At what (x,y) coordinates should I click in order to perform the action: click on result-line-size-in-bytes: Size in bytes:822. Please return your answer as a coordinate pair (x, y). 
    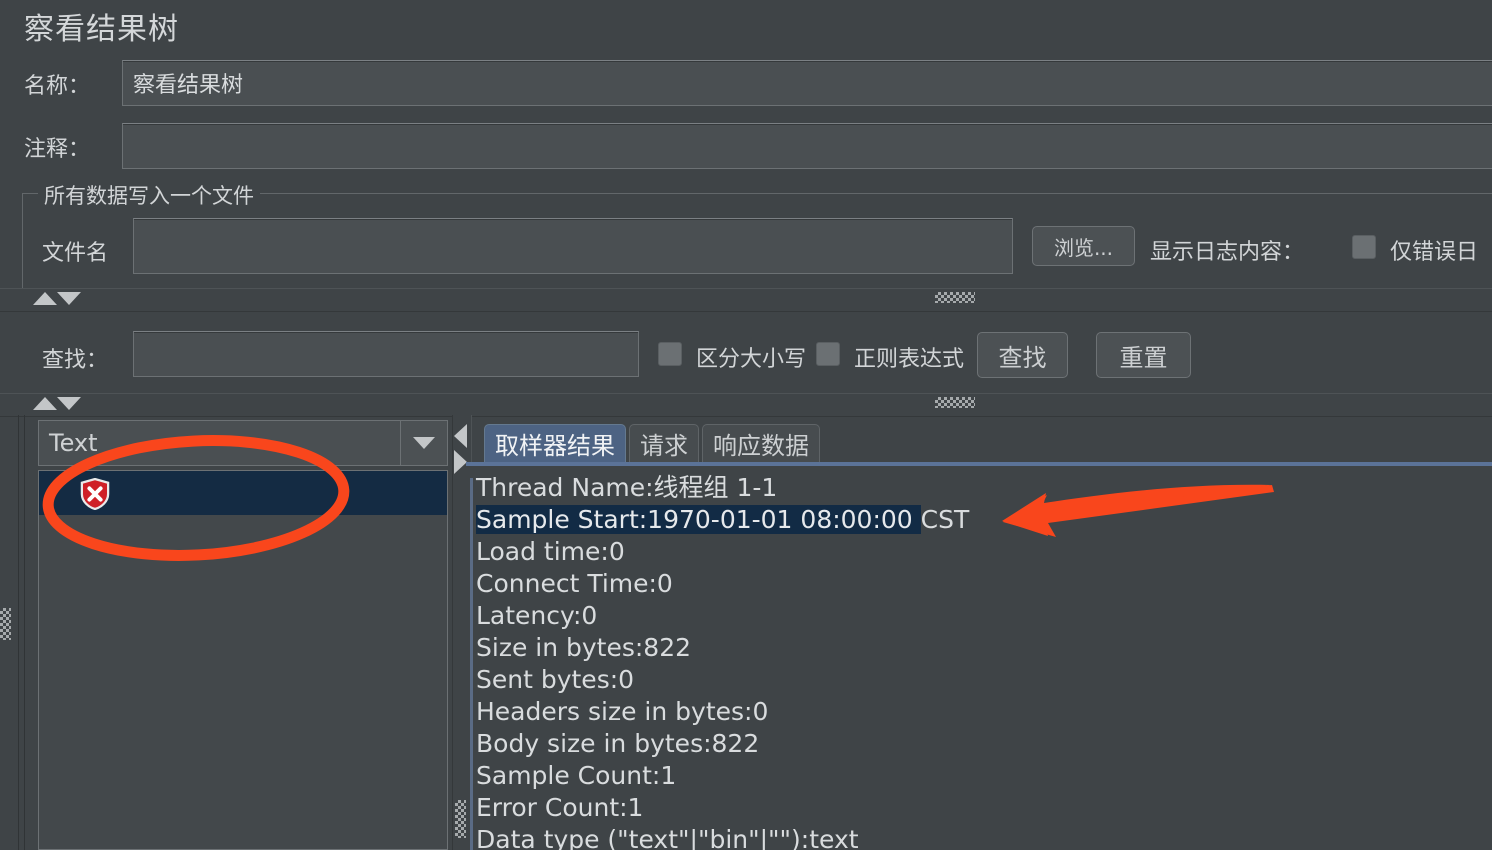
    Looking at the image, I should click on (584, 647).